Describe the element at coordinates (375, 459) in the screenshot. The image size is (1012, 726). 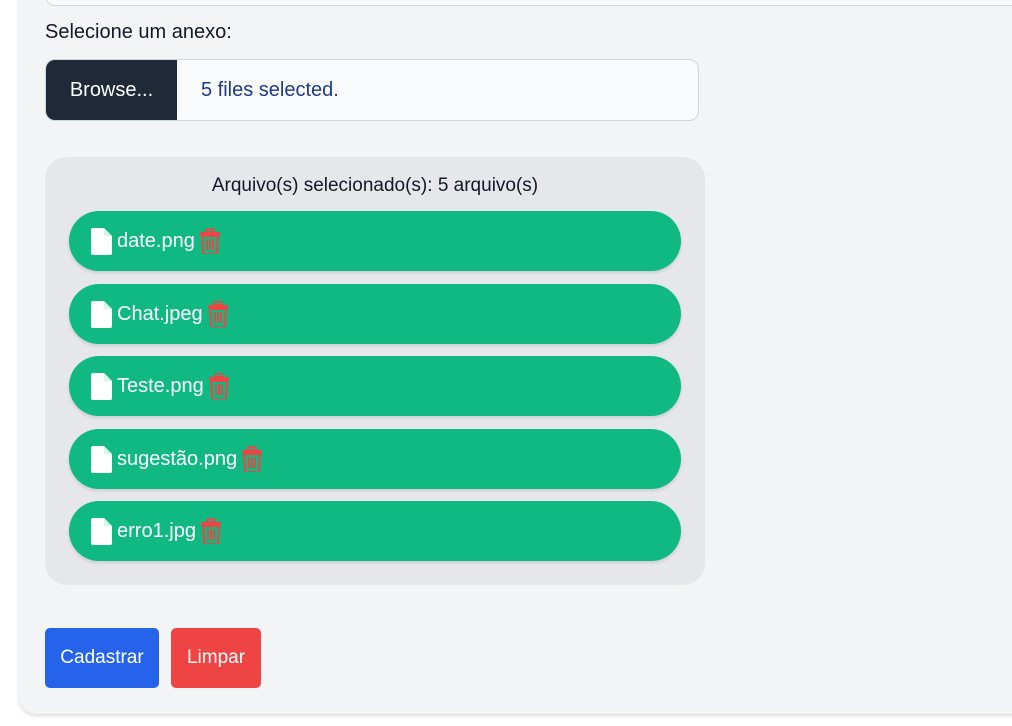
I see `file-item: sugestão.png` at that location.